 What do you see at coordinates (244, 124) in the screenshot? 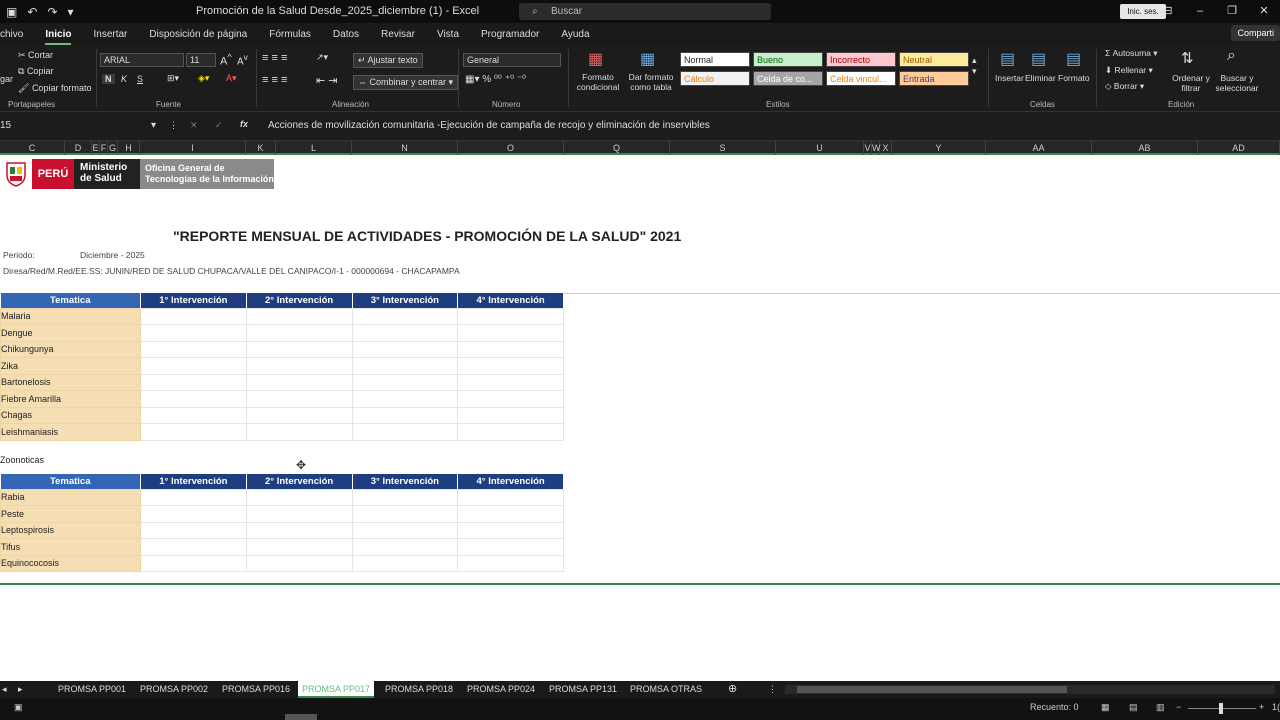
I see `insert-function-icon: fx` at bounding box center [244, 124].